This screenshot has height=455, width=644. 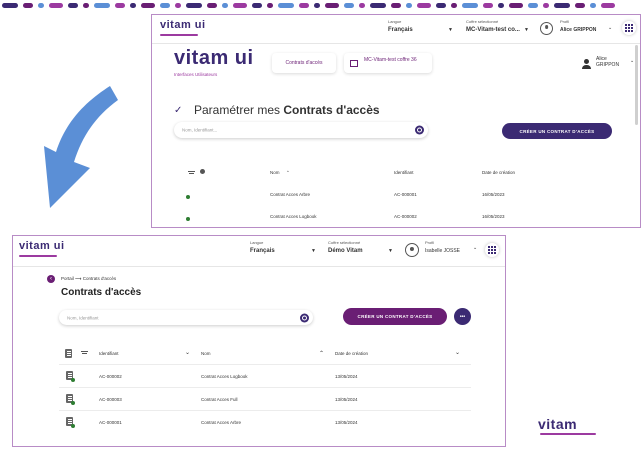 I want to click on row3-date: 13/05/2024, so click(x=346, y=422).